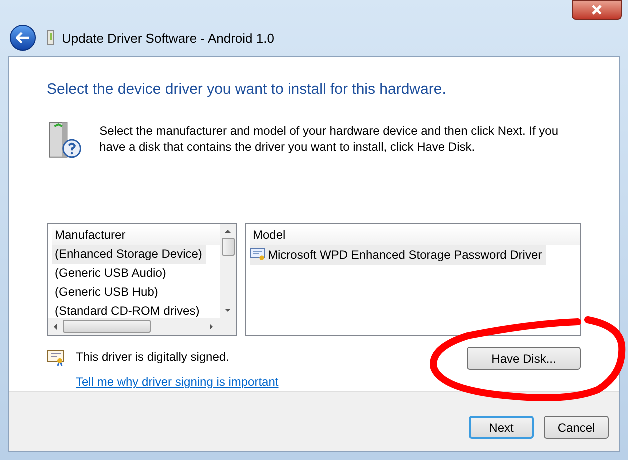  I want to click on usb-device-icon, so click(51, 38).